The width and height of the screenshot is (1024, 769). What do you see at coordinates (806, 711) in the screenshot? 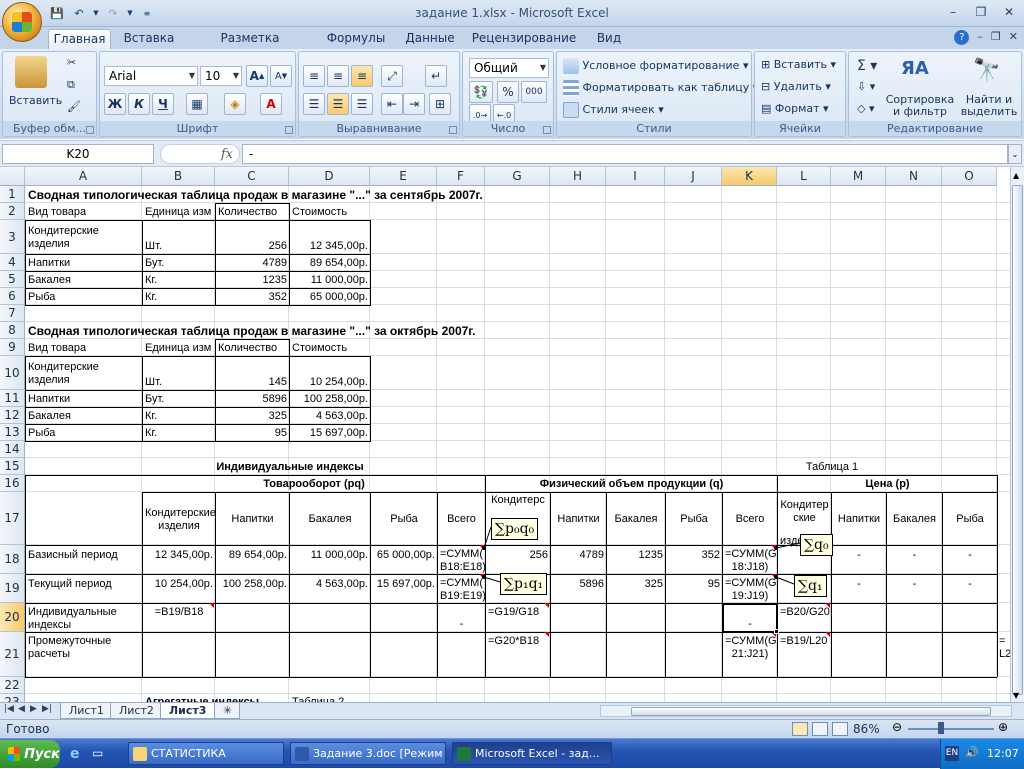
I see `horizontal-scrollbar` at bounding box center [806, 711].